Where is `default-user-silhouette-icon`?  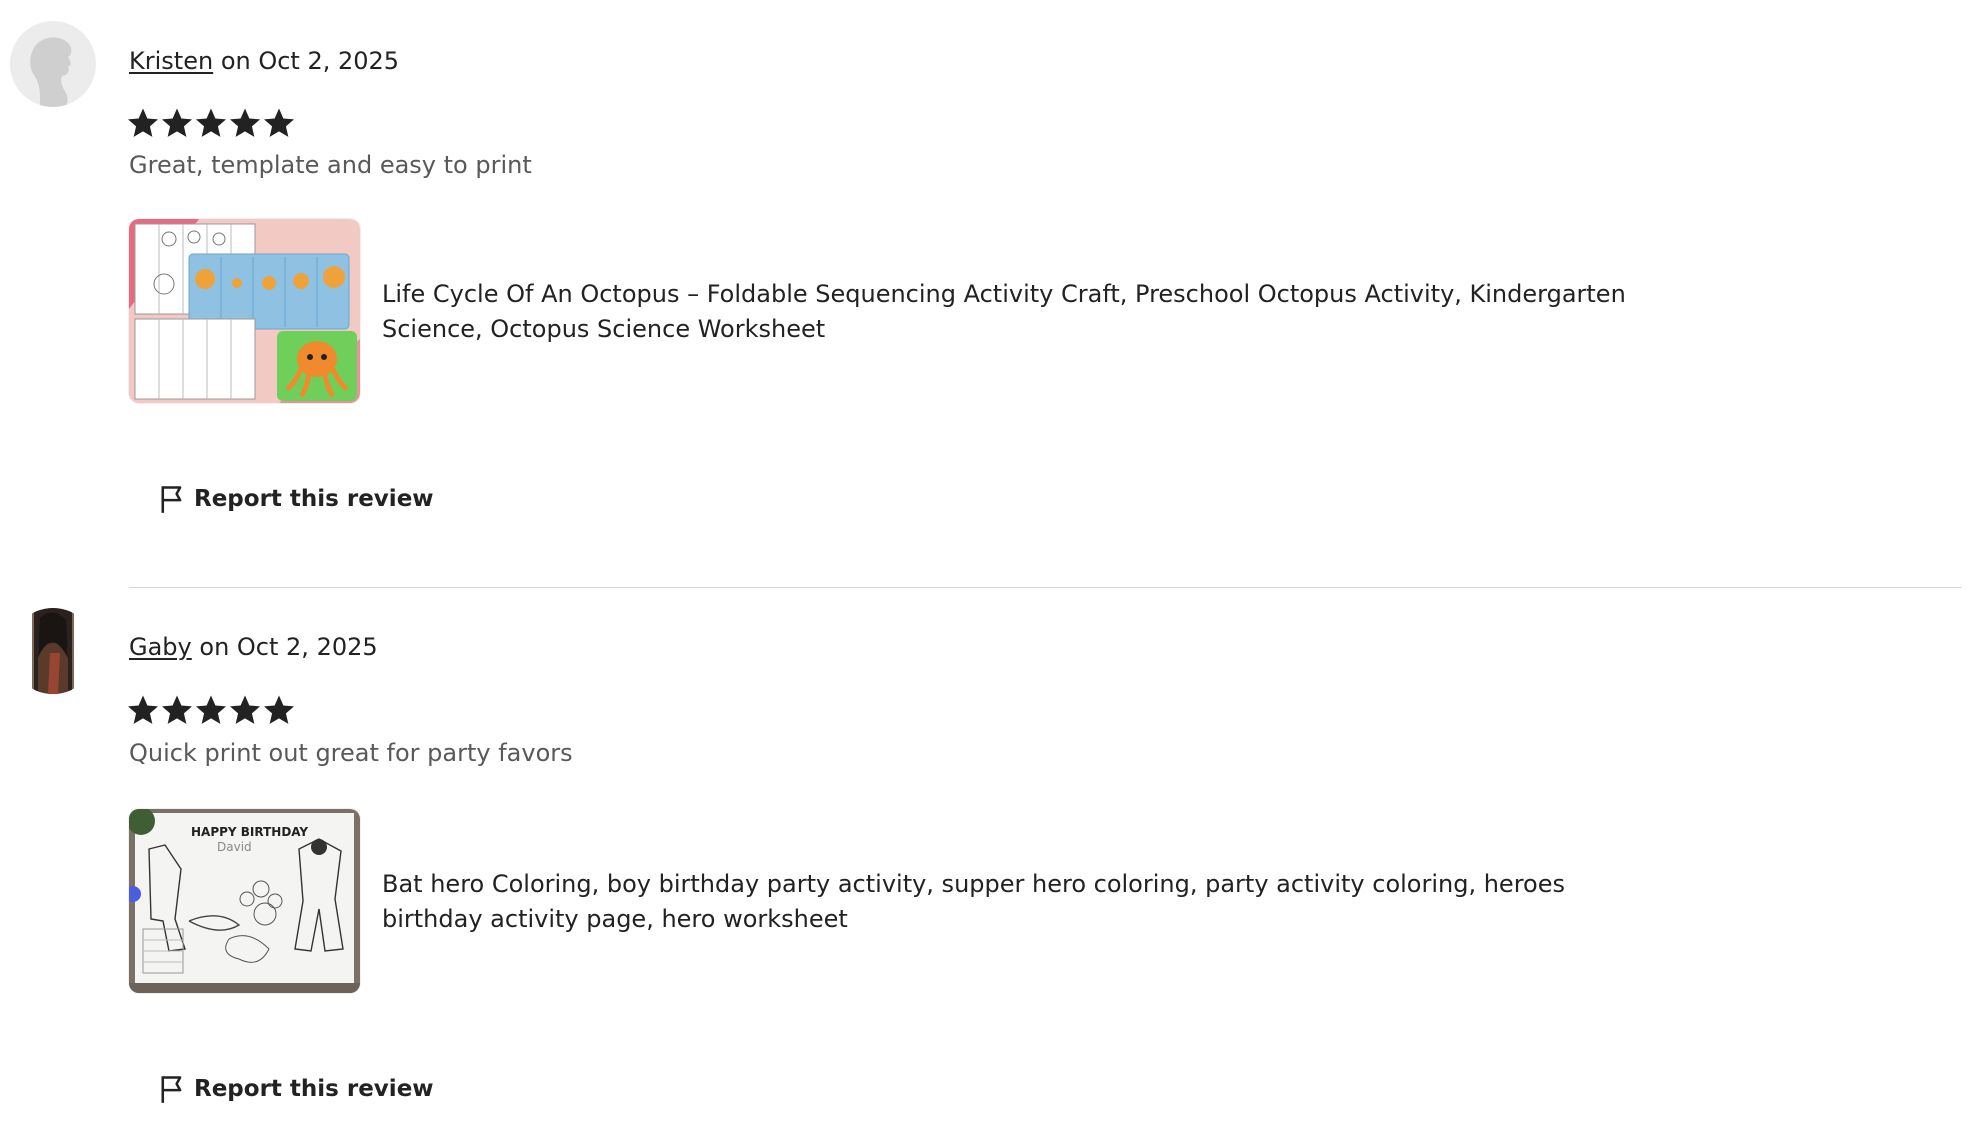 default-user-silhouette-icon is located at coordinates (53, 64).